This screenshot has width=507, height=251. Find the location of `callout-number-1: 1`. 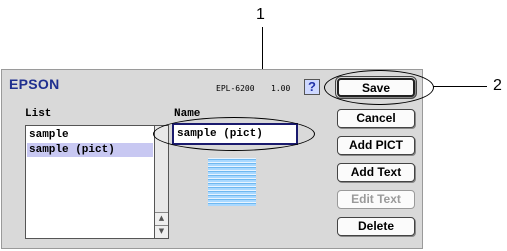

callout-number-1: 1 is located at coordinates (260, 14).